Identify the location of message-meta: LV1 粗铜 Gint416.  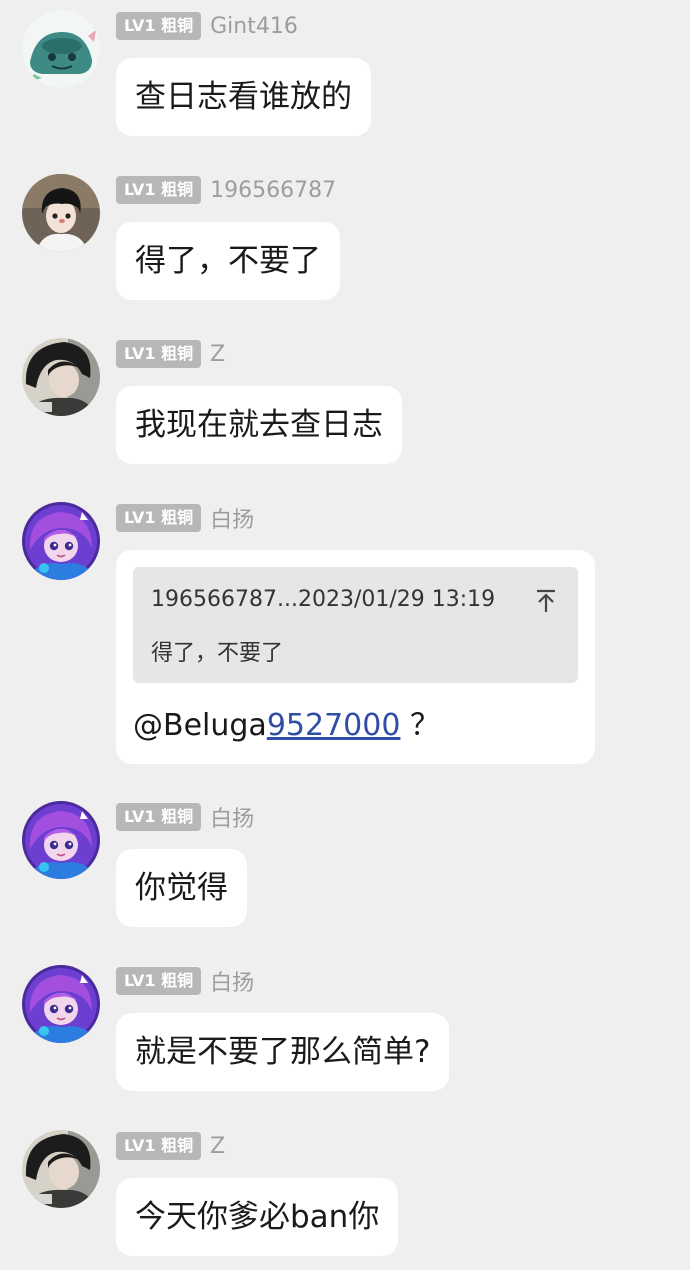
(207, 26).